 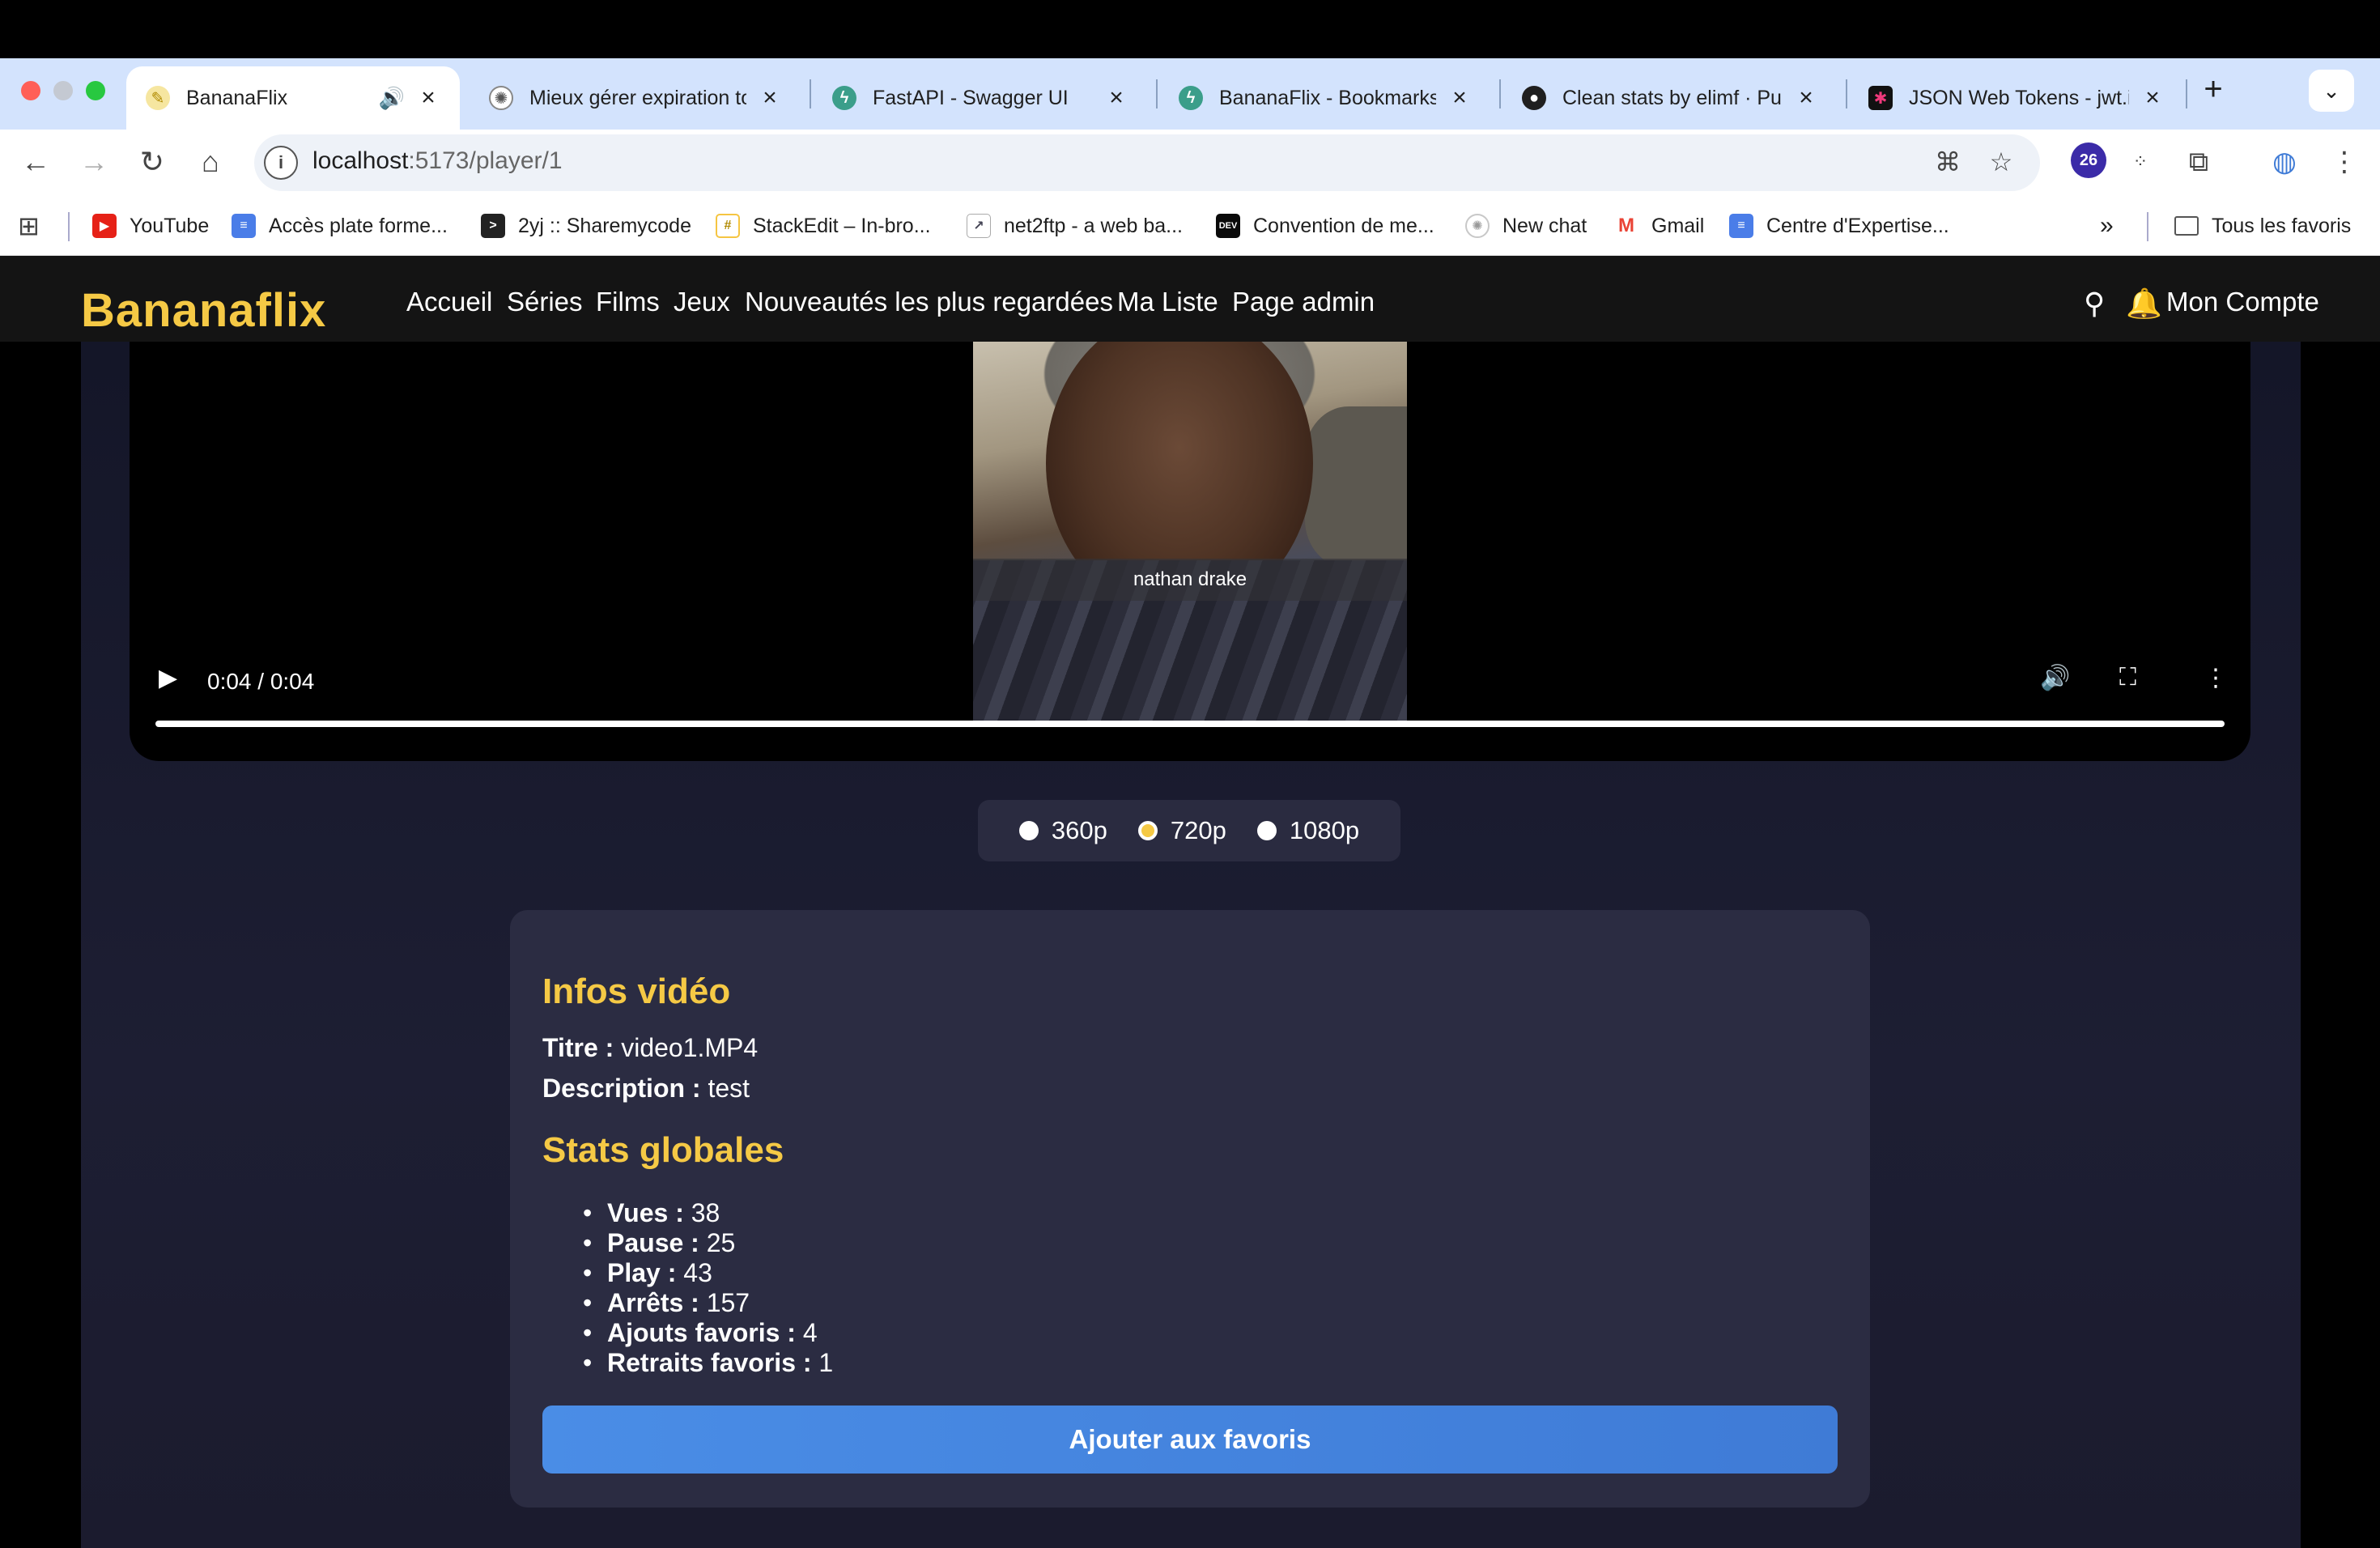 I want to click on stats-heading: Stats globales, so click(x=663, y=1150).